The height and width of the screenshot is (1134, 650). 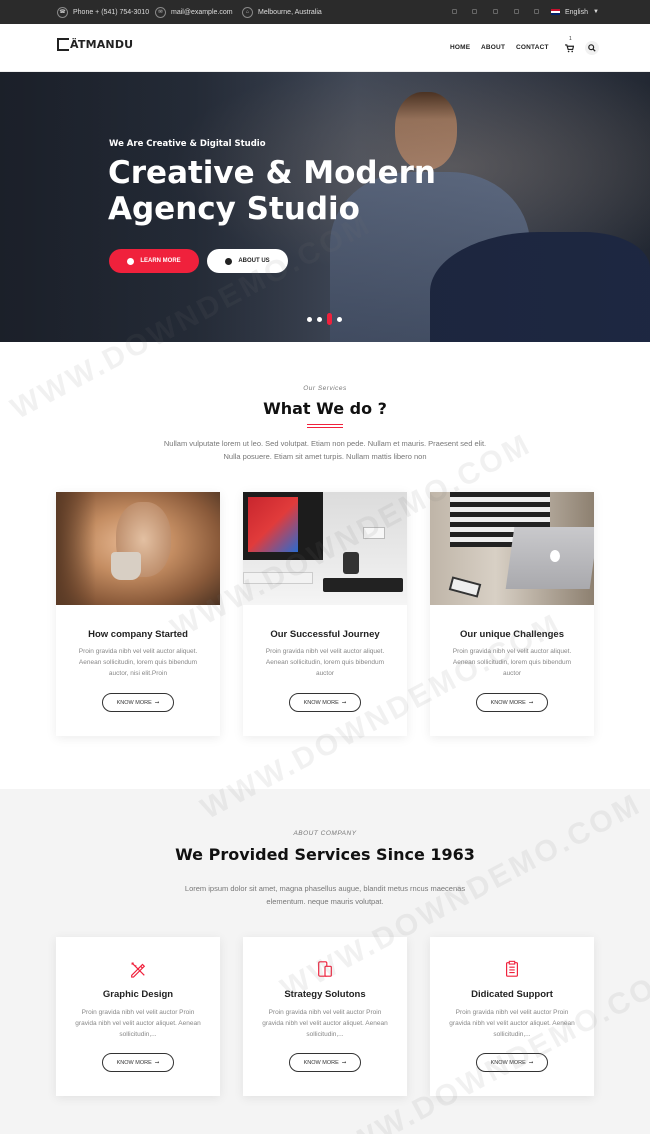 I want to click on hero-subtitle: We Are Creative & Digital Studio, so click(x=187, y=144).